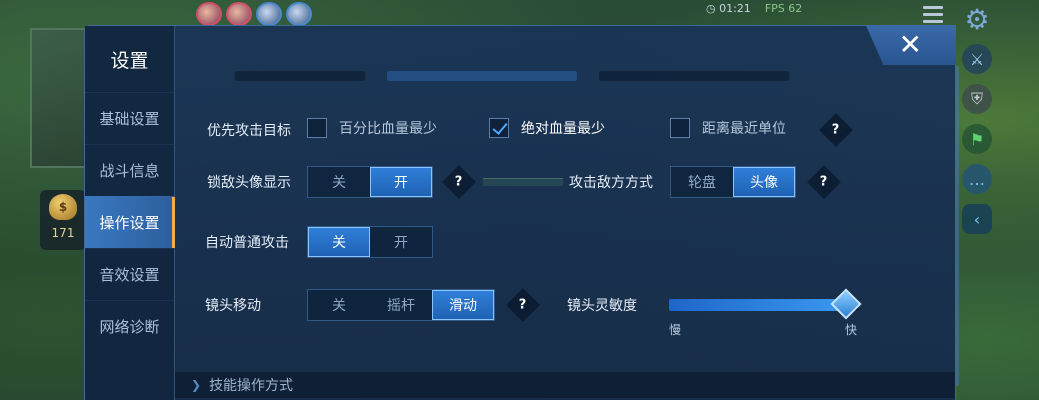 Image resolution: width=1039 pixels, height=400 pixels. Describe the element at coordinates (63, 233) in the screenshot. I see `gold-amount: 171` at that location.